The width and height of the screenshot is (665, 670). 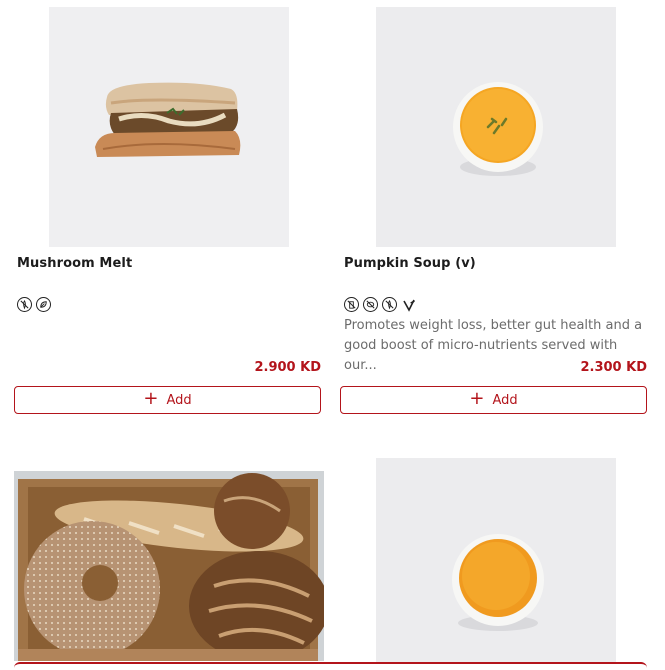 I want to click on vegetarian-leaf-icon, so click(x=43, y=304).